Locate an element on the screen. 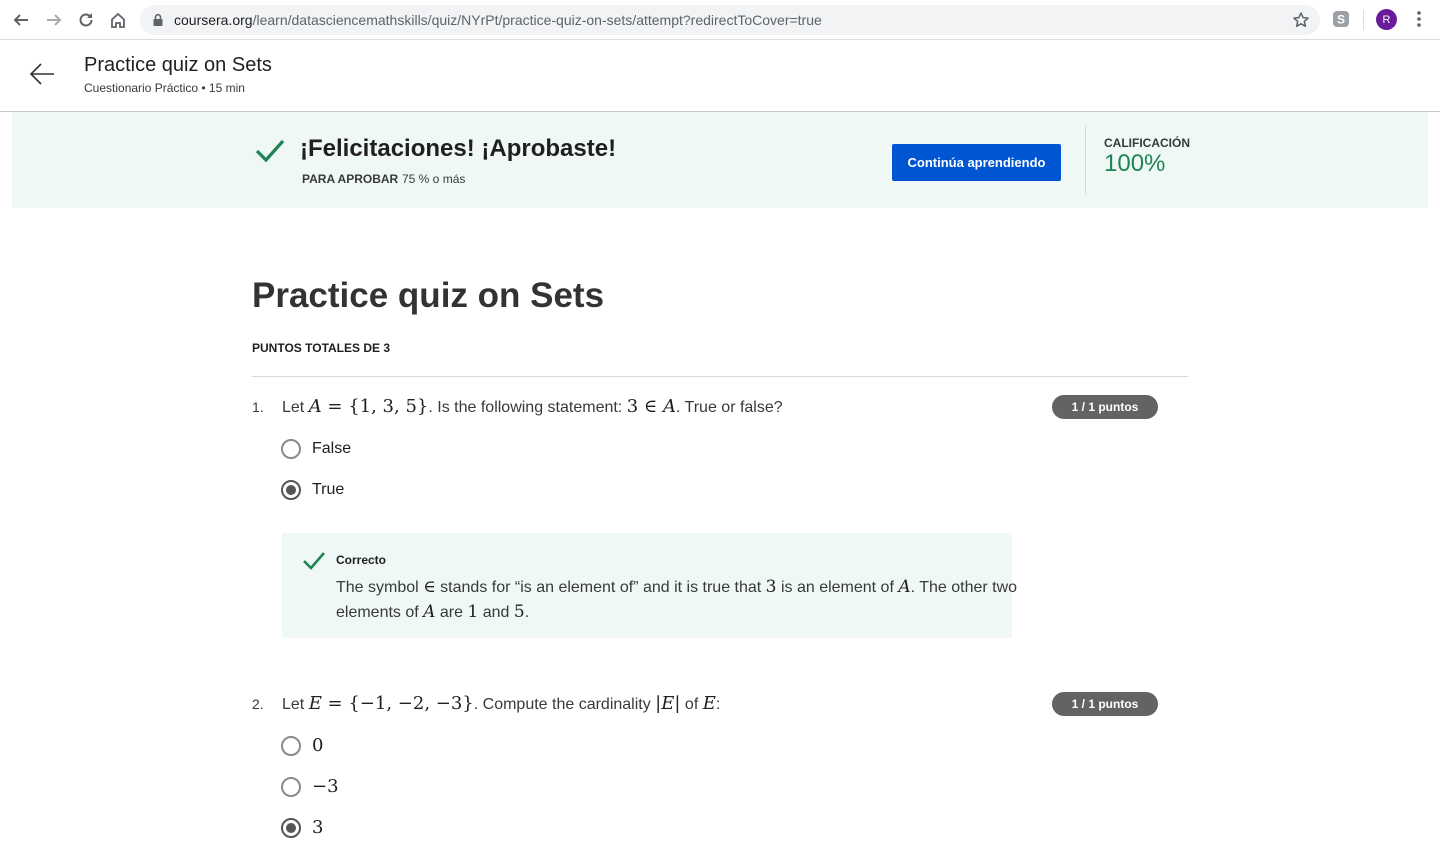 The image size is (1440, 860). congrats-heading: ¡Felicitaciones! ¡Aprobaste! is located at coordinates (458, 148).